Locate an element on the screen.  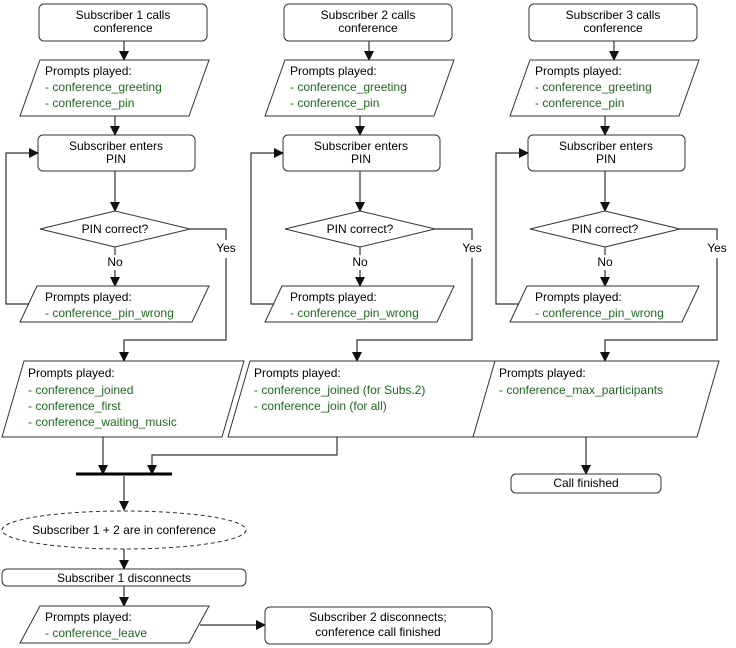
start-label: Subscriber 3 calls is located at coordinates (613, 15).